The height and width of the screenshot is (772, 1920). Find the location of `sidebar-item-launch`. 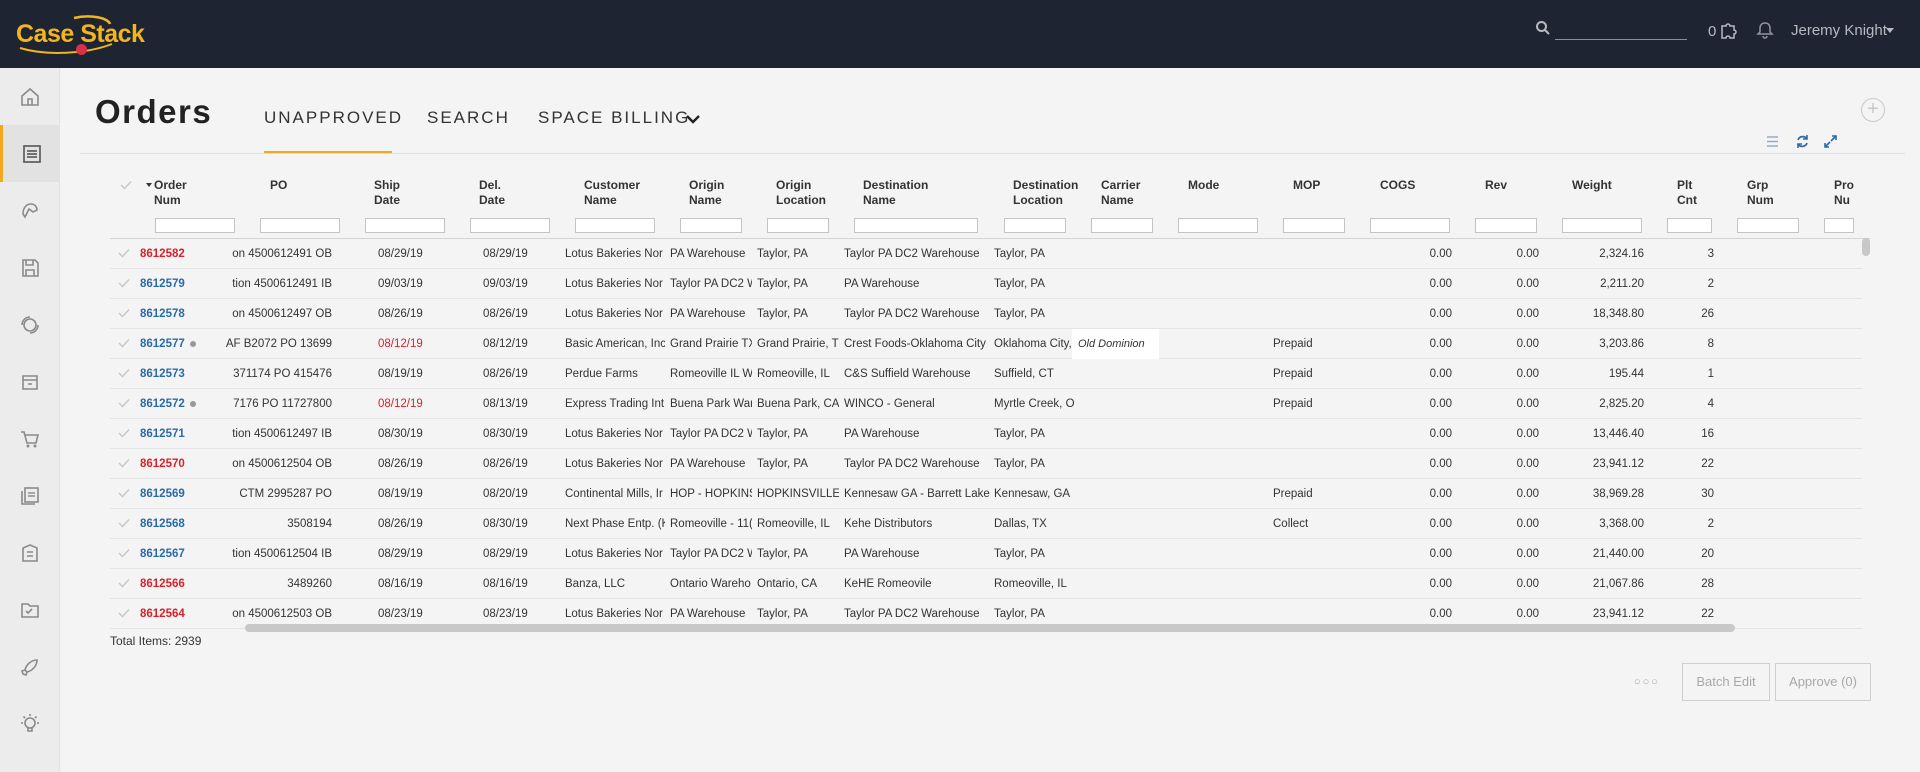

sidebar-item-launch is located at coordinates (30, 666).